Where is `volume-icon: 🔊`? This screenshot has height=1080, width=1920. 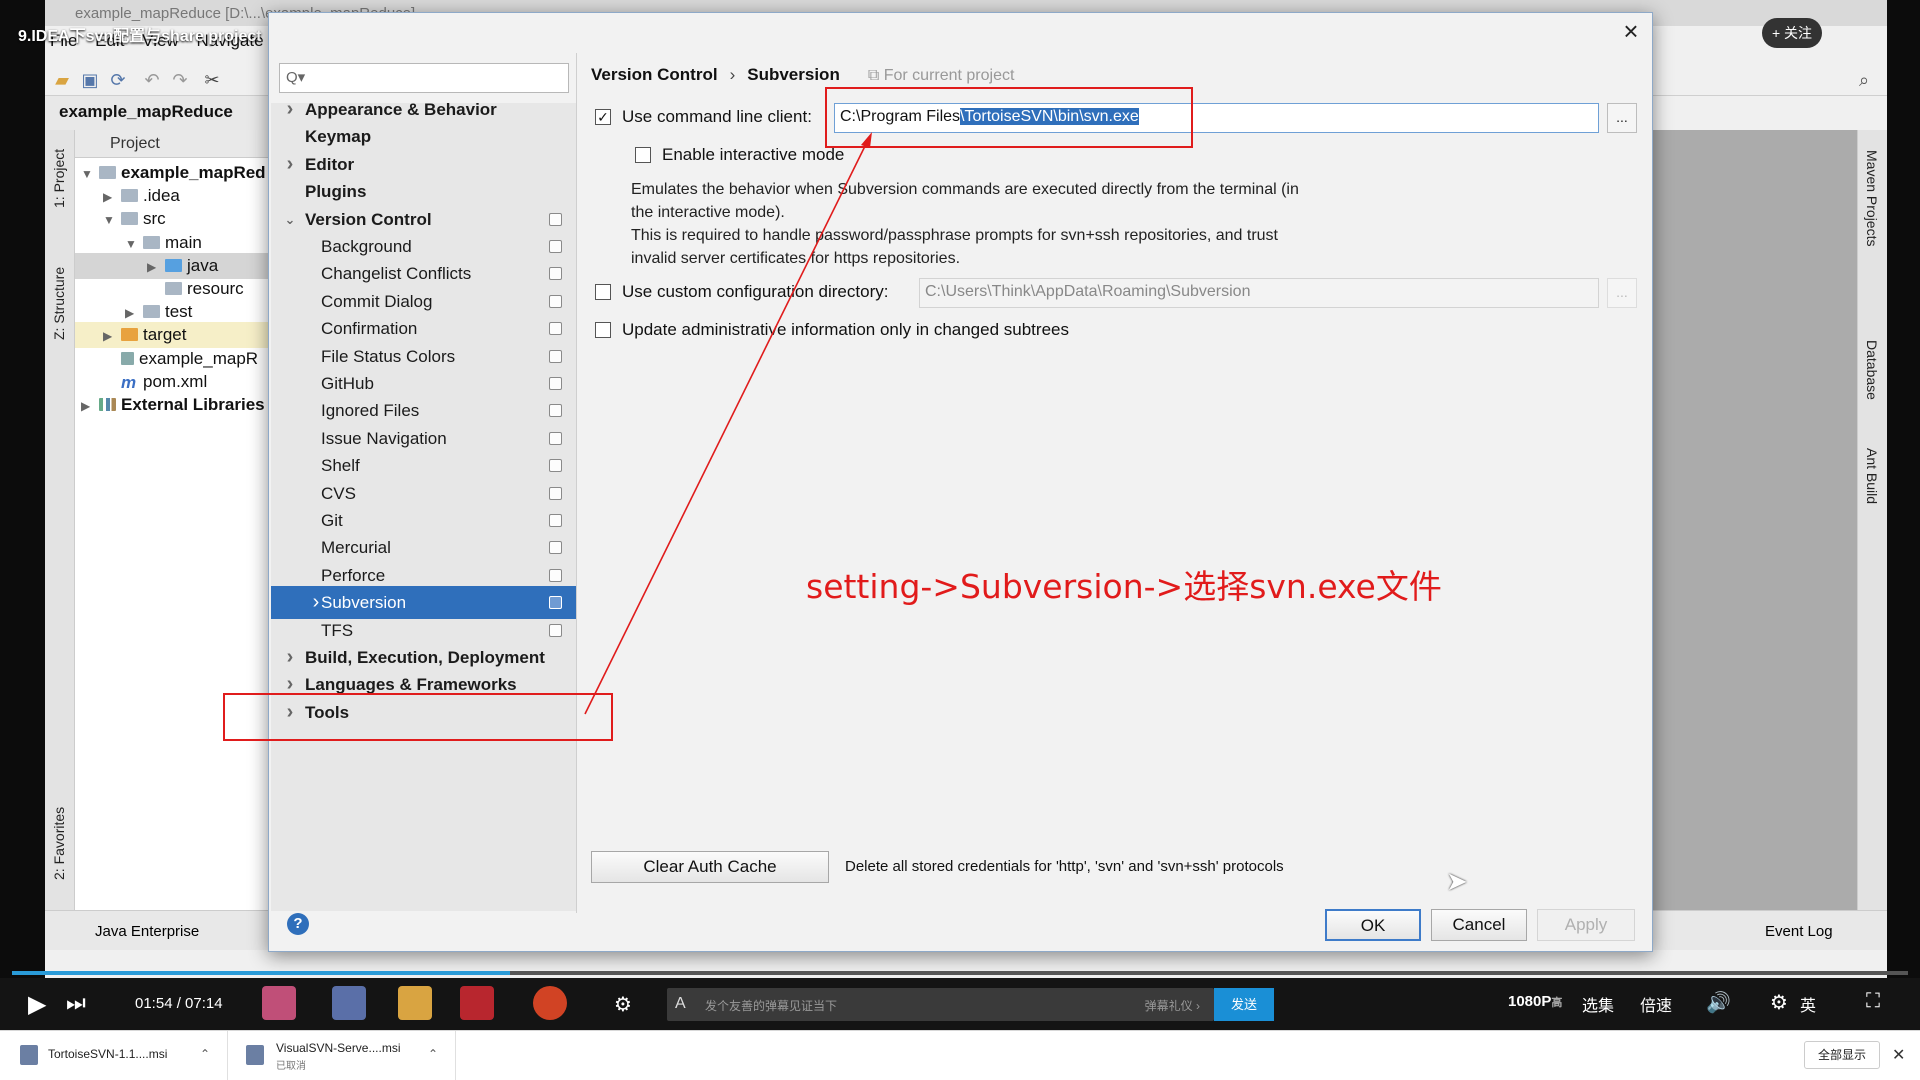
volume-icon: 🔊 is located at coordinates (1718, 1002).